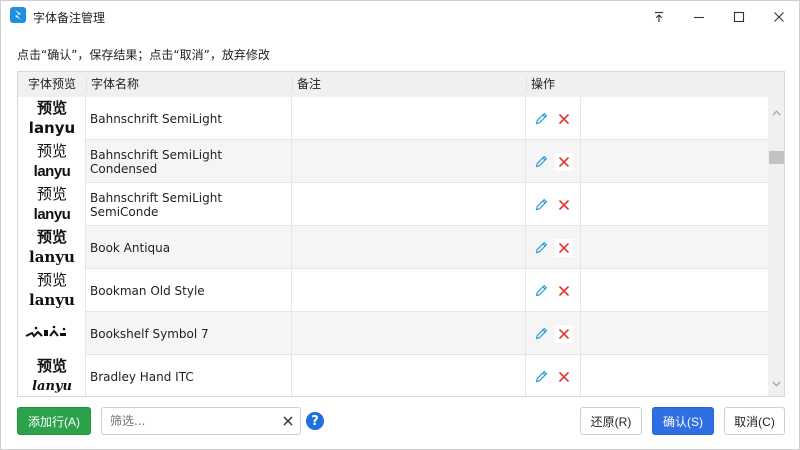  I want to click on font-name-cell: Bookman Old Style, so click(189, 290).